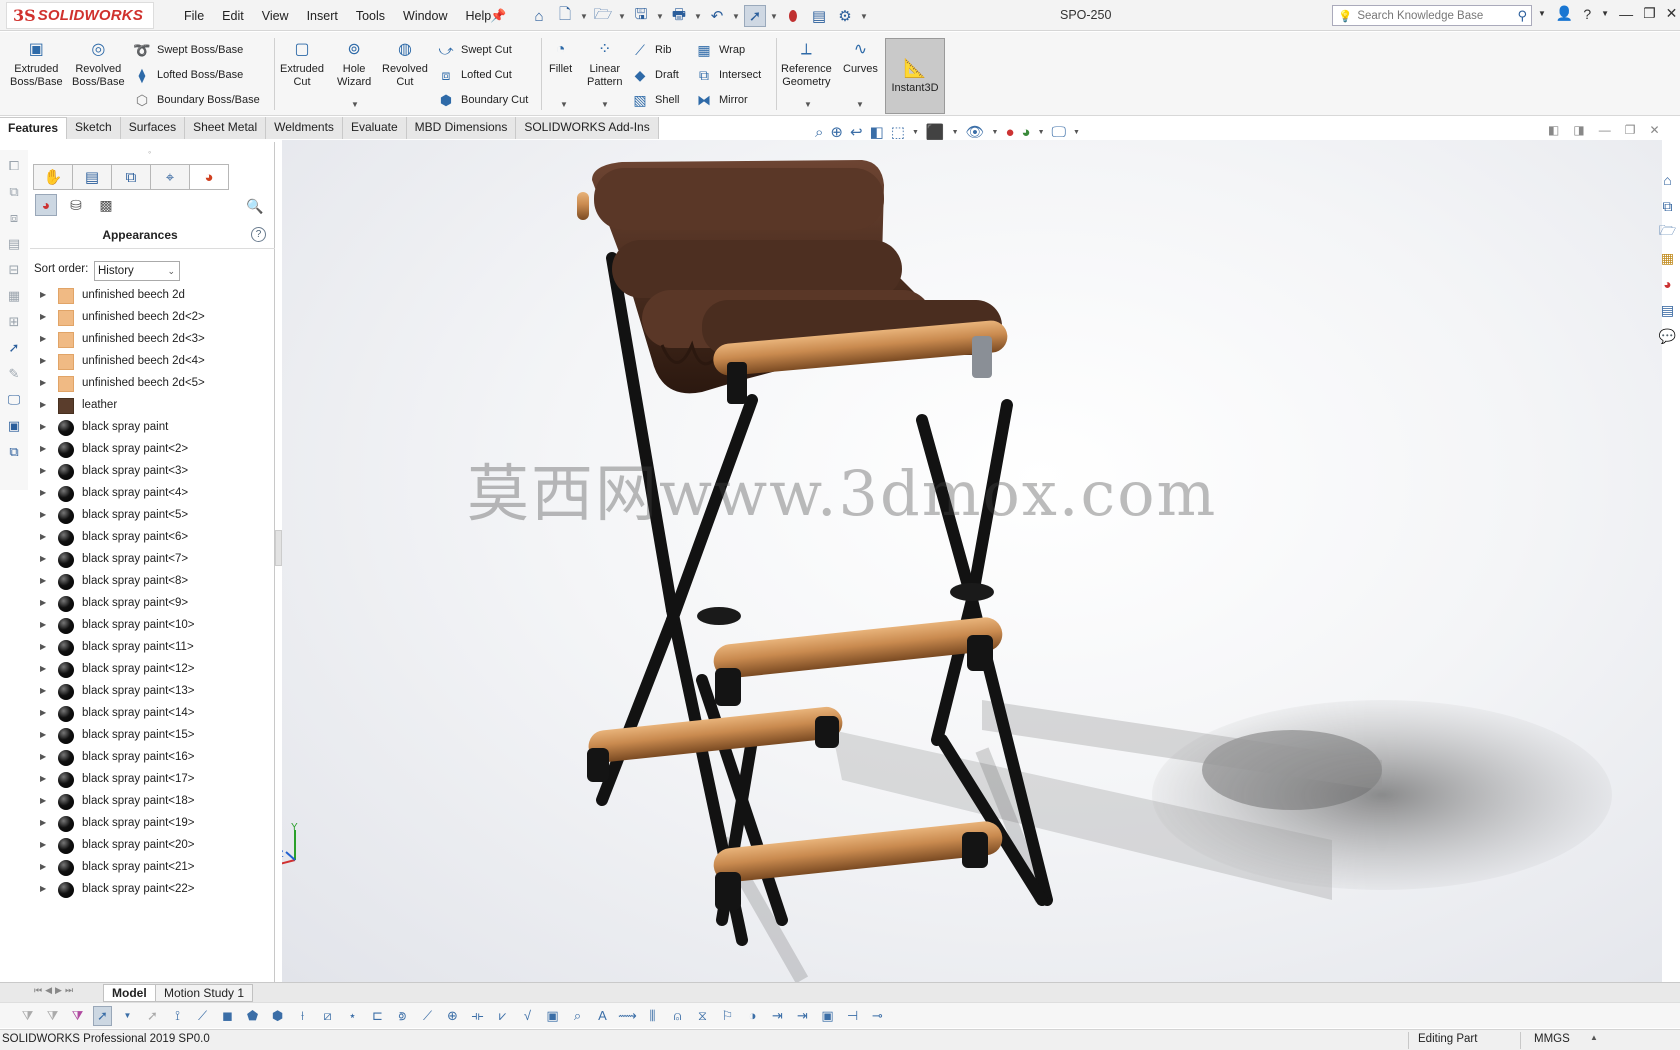 This screenshot has height=1050, width=1680. I want to click on appearance-tree-item: ▶ black spray paint<3>, so click(152, 472).